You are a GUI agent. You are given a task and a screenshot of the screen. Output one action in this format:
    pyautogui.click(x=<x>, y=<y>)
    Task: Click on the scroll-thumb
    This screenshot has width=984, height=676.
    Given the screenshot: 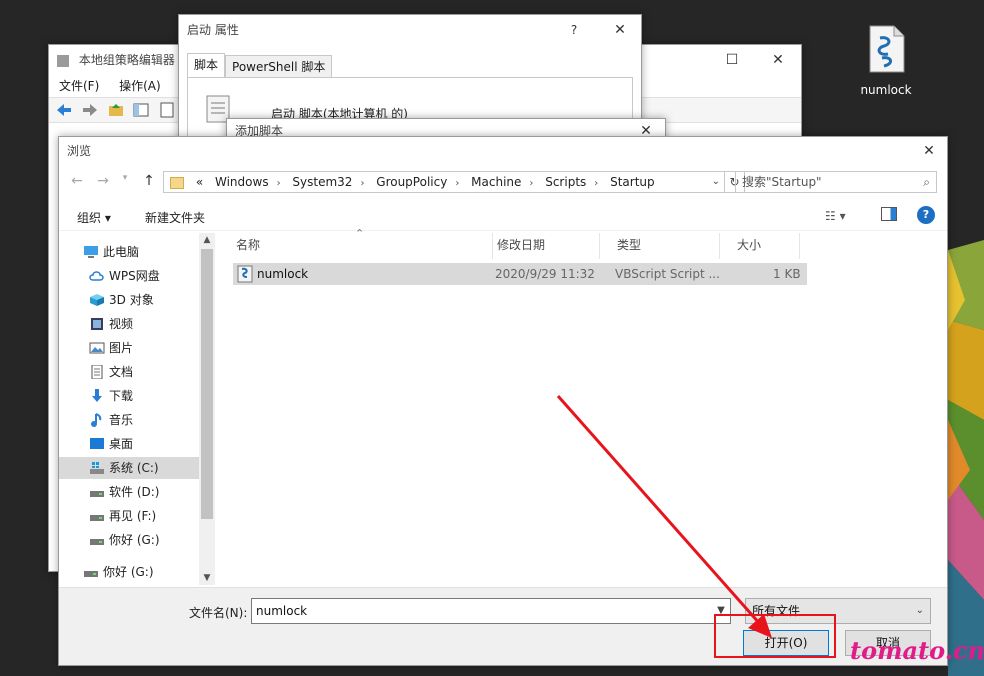 What is the action you would take?
    pyautogui.click(x=207, y=384)
    